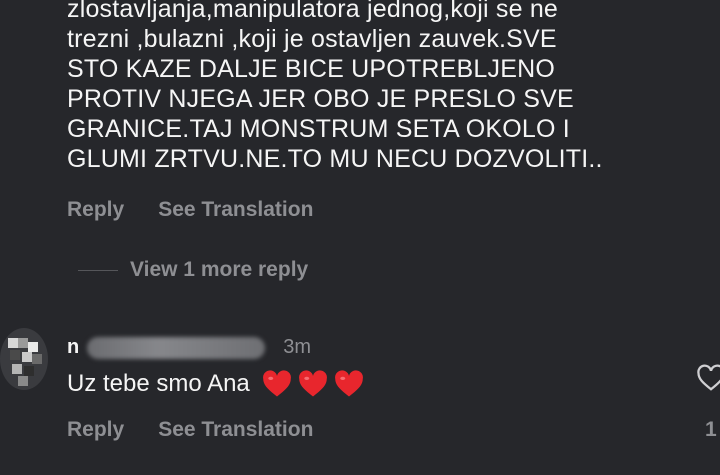  I want to click on timestamp: 3m, so click(297, 347).